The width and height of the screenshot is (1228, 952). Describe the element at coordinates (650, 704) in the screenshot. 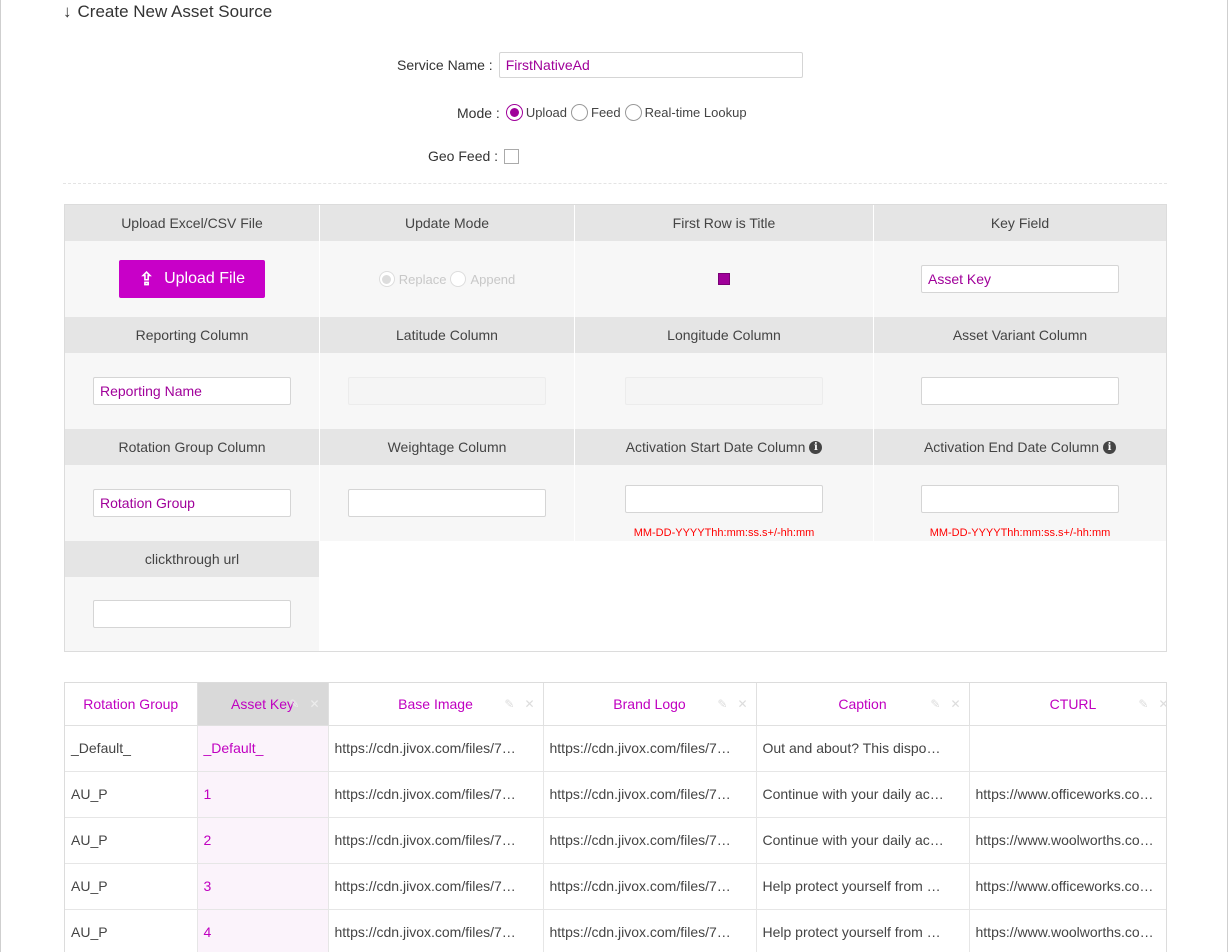

I see `column-header: Brand Logo ✎ ✕` at that location.